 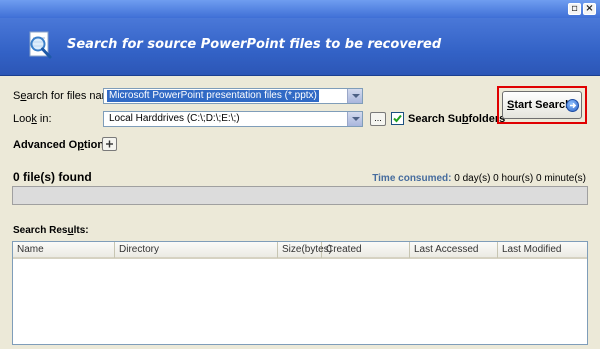 I want to click on look-in-value: Local Harddrives (C:\;D:\;E:\;), so click(x=174, y=118).